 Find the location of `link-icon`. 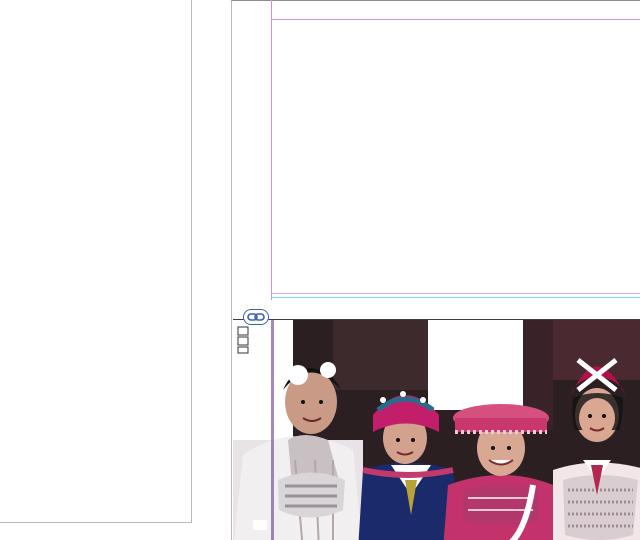

link-icon is located at coordinates (256, 317).